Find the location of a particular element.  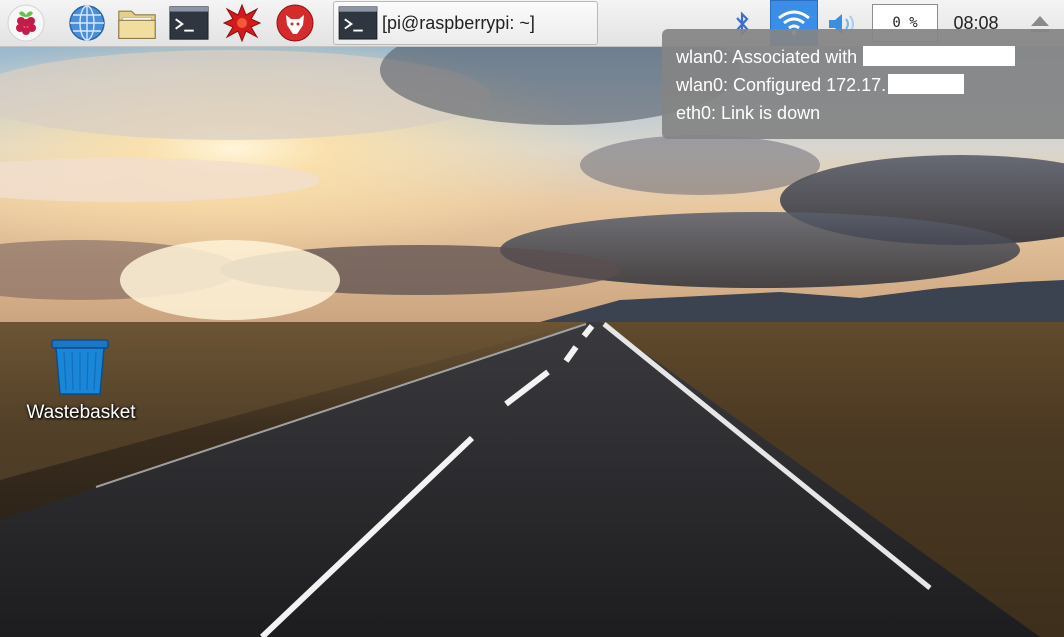

redacted-ssid is located at coordinates (939, 56).